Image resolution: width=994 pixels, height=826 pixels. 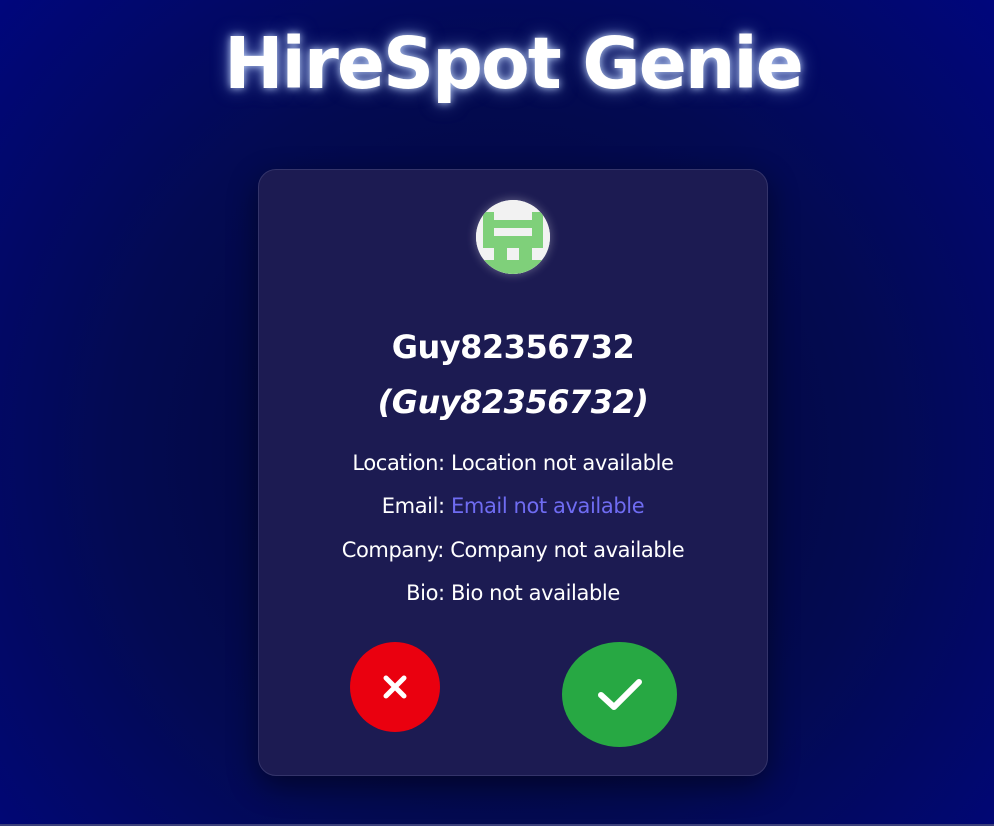 I want to click on bio-line: Bio: Bio not available, so click(x=513, y=593).